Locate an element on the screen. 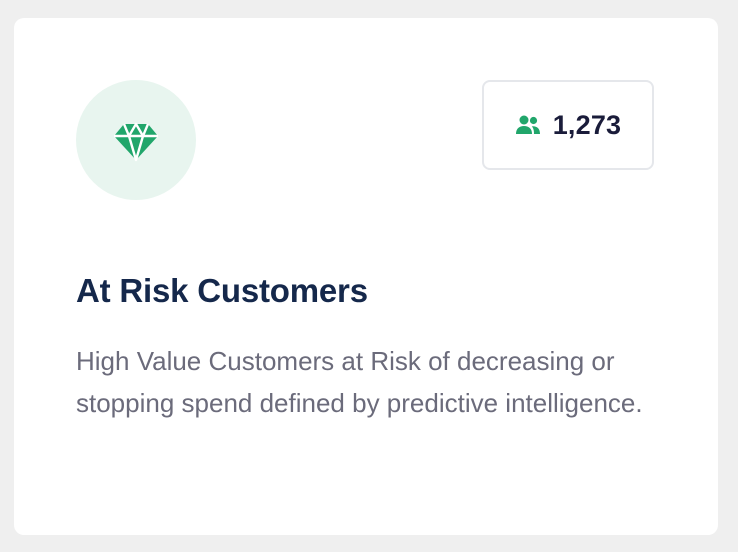 The height and width of the screenshot is (552, 738). gem-icon is located at coordinates (136, 140).